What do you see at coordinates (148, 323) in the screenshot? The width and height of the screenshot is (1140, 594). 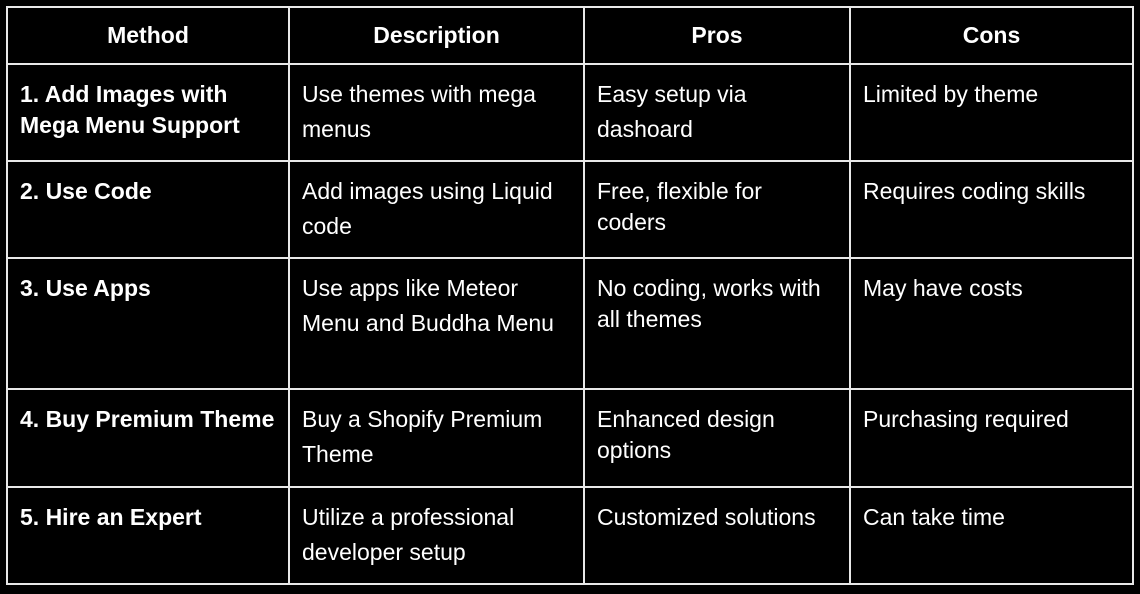 I see `method-cell: 3. Use Apps` at bounding box center [148, 323].